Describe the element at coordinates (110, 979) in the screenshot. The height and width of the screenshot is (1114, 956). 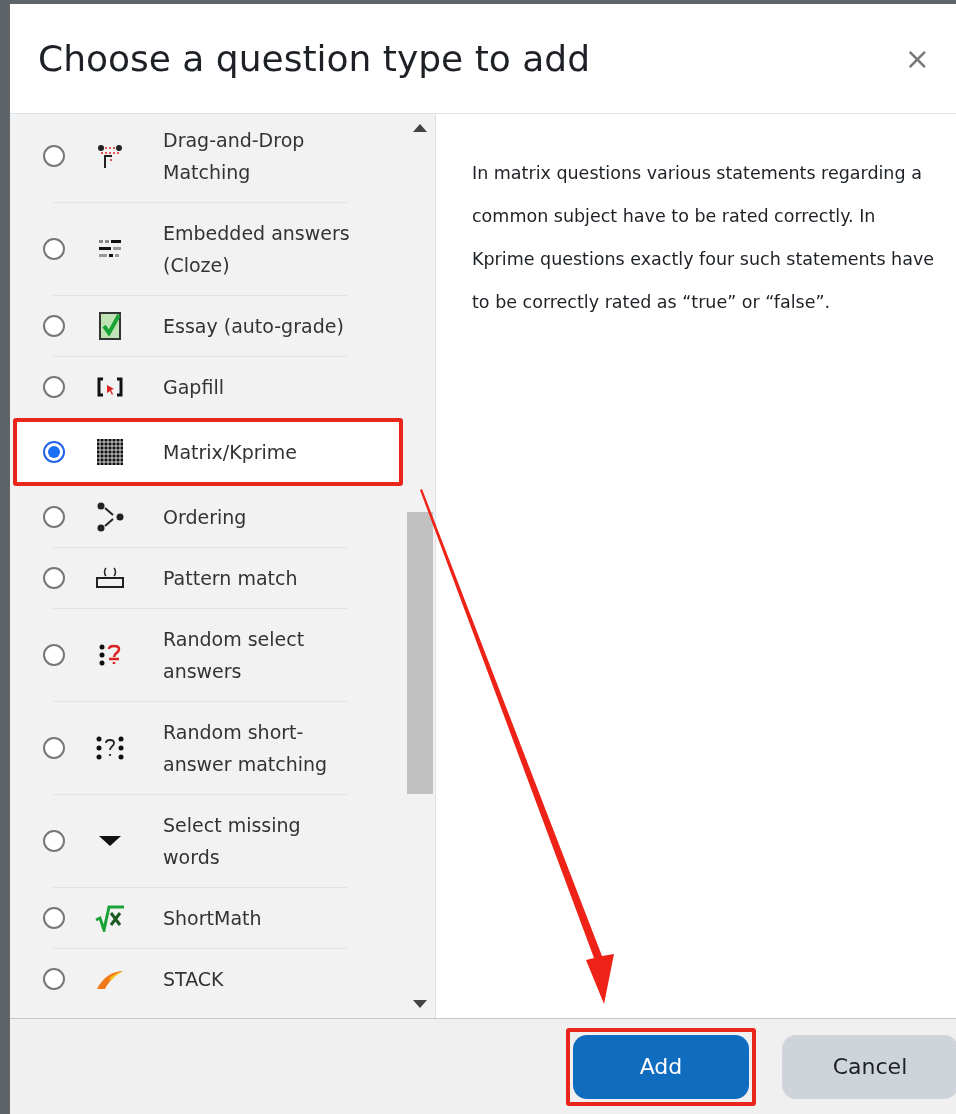
I see `flame-icon` at that location.